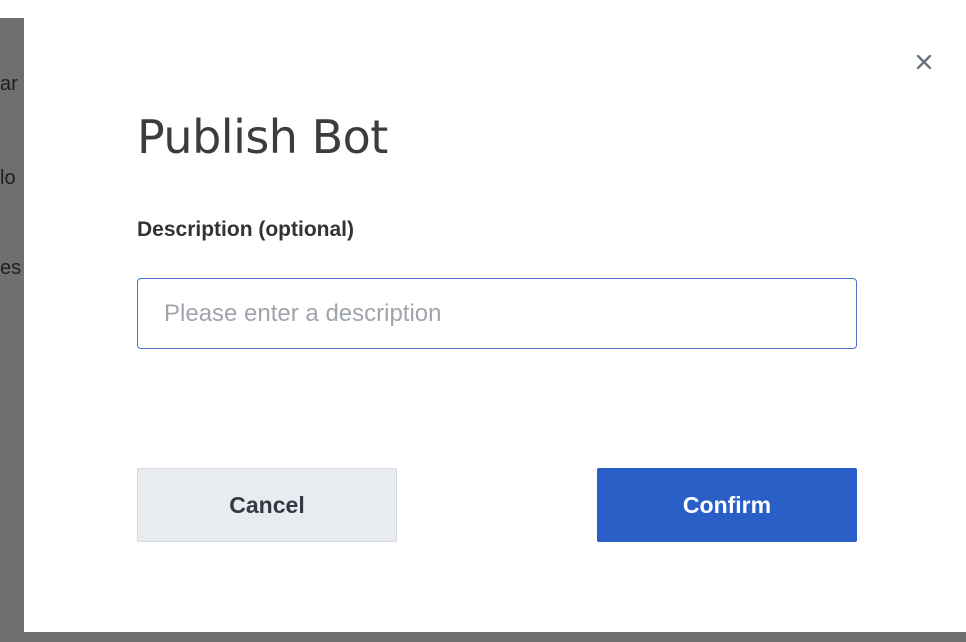 The height and width of the screenshot is (642, 966). Describe the element at coordinates (483, 9) in the screenshot. I see `backdrop-top-strip` at that location.